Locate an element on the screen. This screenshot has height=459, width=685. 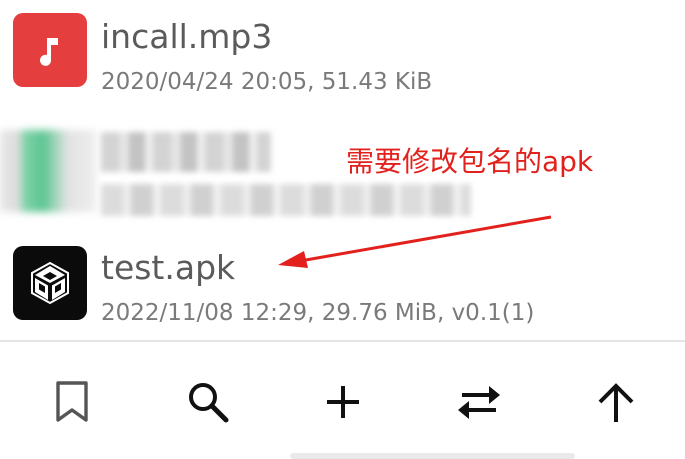
swap-button is located at coordinates (479, 402).